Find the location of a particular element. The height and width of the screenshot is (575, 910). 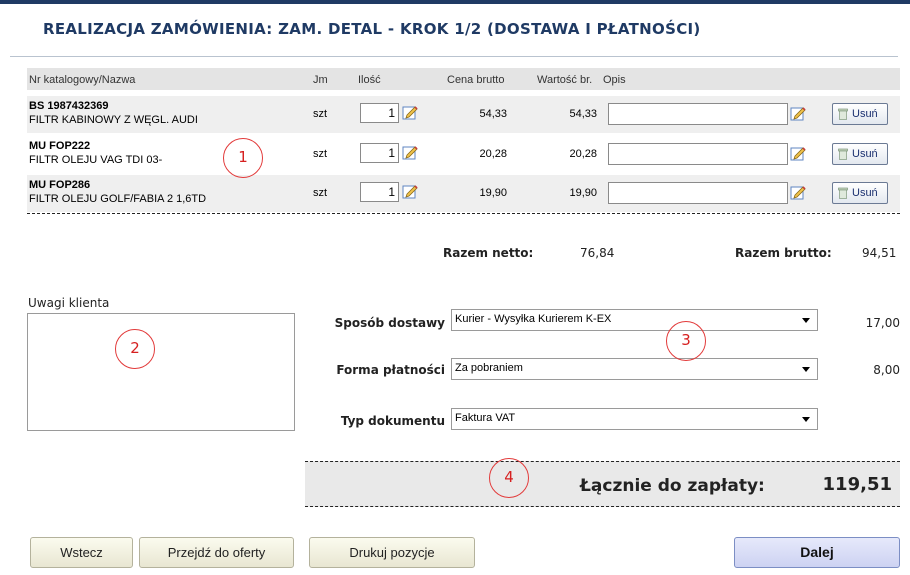

annotation-marker-2: 2 is located at coordinates (135, 349).